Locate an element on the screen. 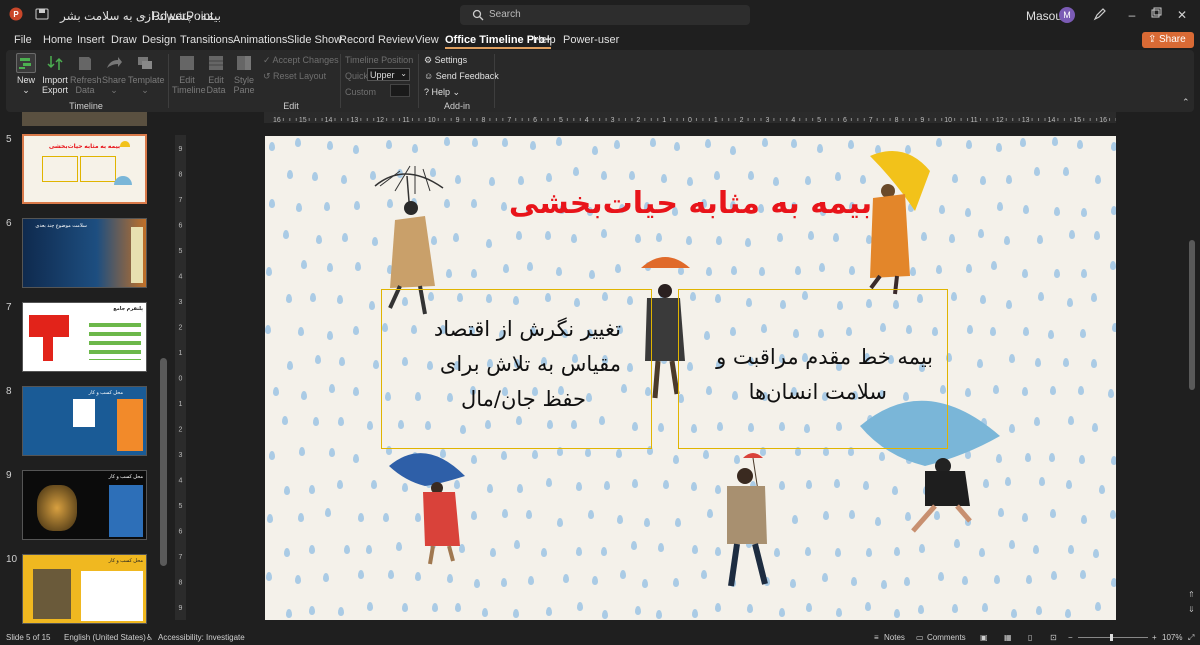 The height and width of the screenshot is (645, 1200). close-icon: ✕ is located at coordinates (1182, 15).